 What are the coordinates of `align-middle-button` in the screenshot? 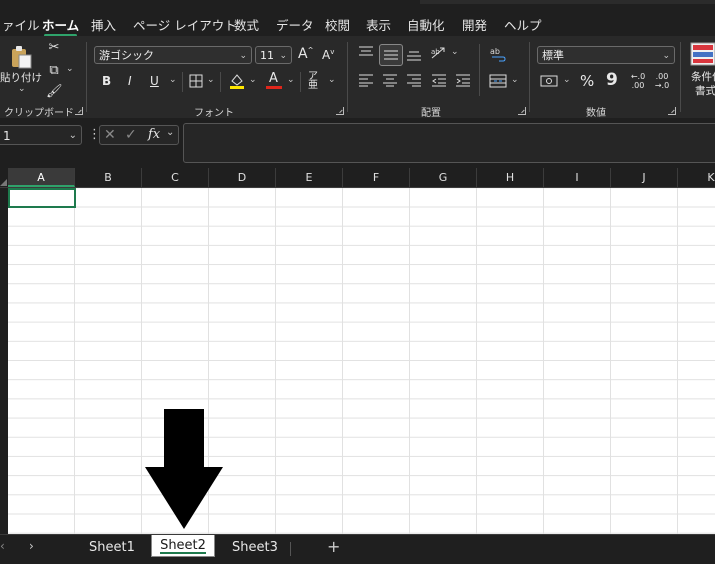 It's located at (391, 55).